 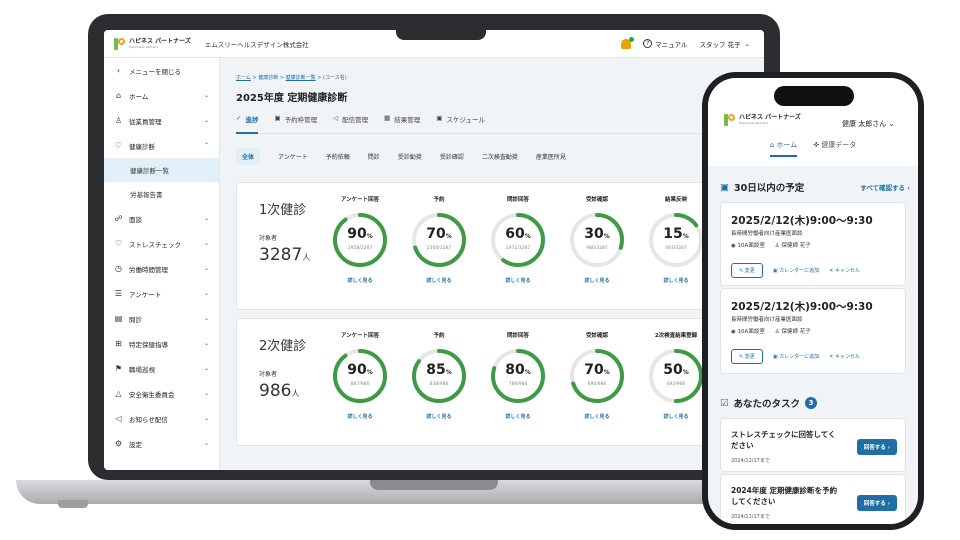 I want to click on breadcrumb-home: ホーム, so click(x=243, y=78).